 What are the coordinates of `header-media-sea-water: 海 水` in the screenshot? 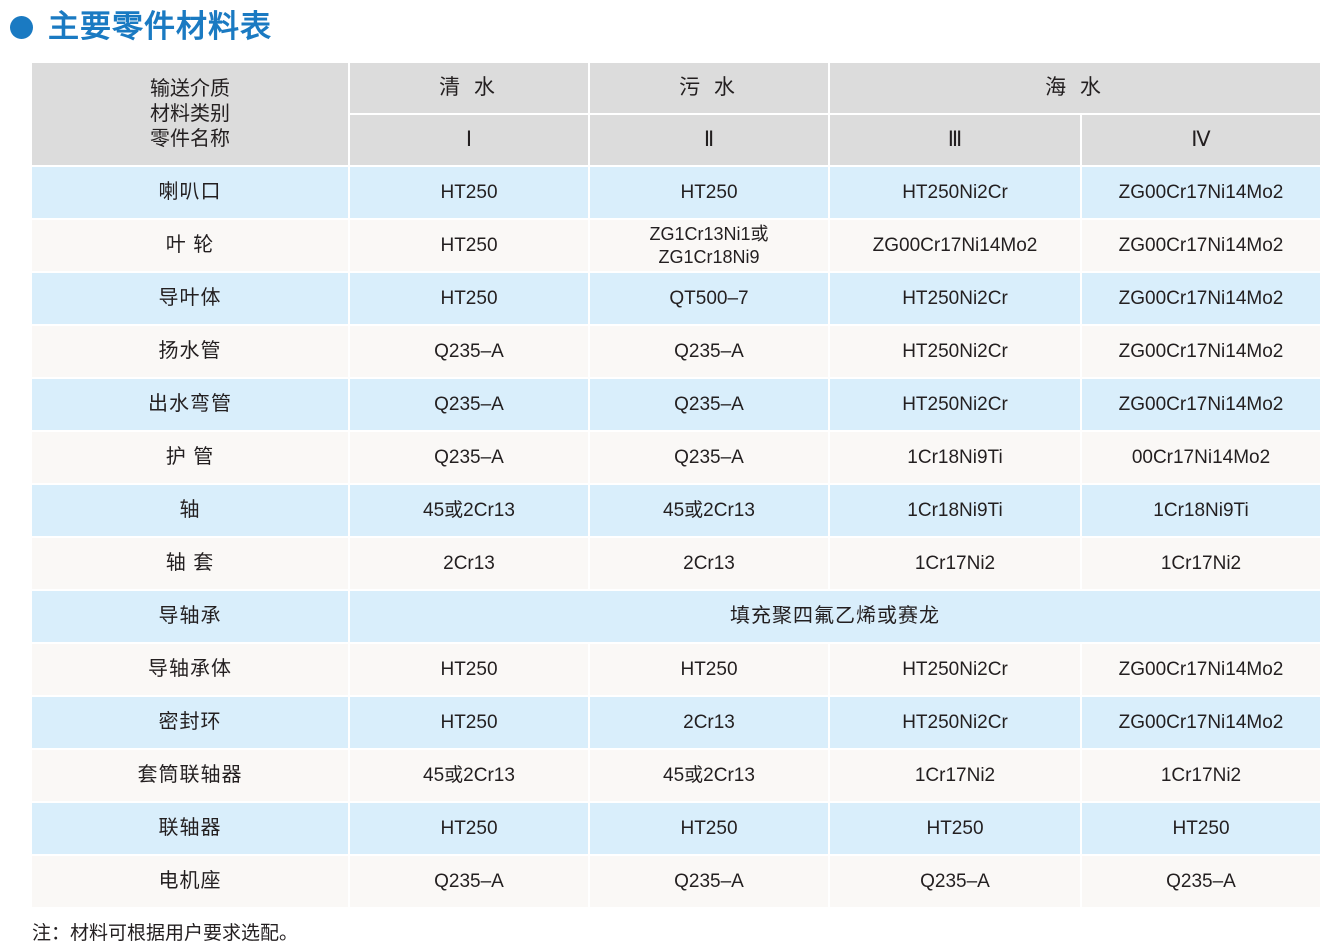 It's located at (1075, 89).